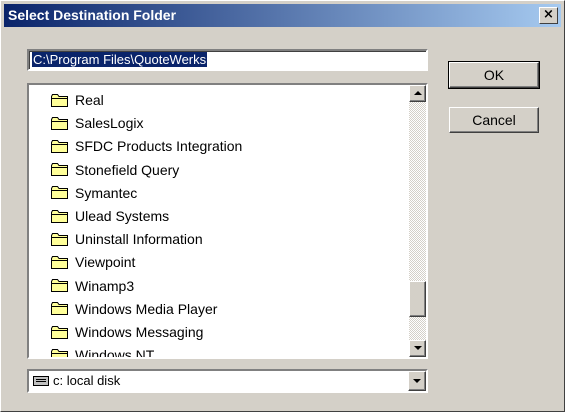 This screenshot has width=565, height=412. What do you see at coordinates (227, 60) in the screenshot?
I see `path-input: C:\Program Files\QuoteWerks` at bounding box center [227, 60].